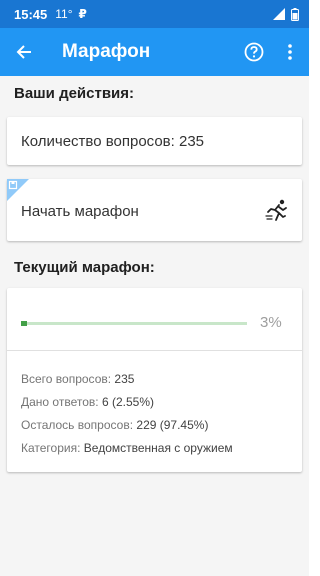 The width and height of the screenshot is (320, 576). I want to click on stat-label: Дано ответов:, so click(60, 402).